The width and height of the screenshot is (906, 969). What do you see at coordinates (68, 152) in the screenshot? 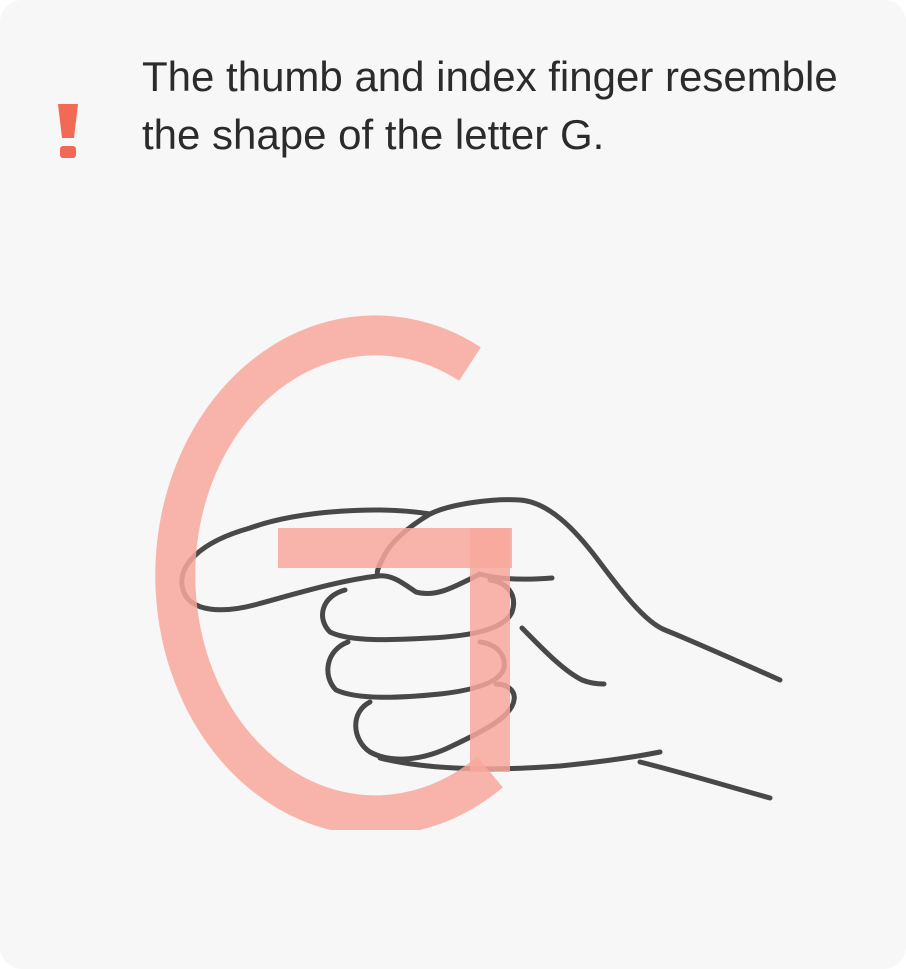
I see `exclamation-dot` at bounding box center [68, 152].